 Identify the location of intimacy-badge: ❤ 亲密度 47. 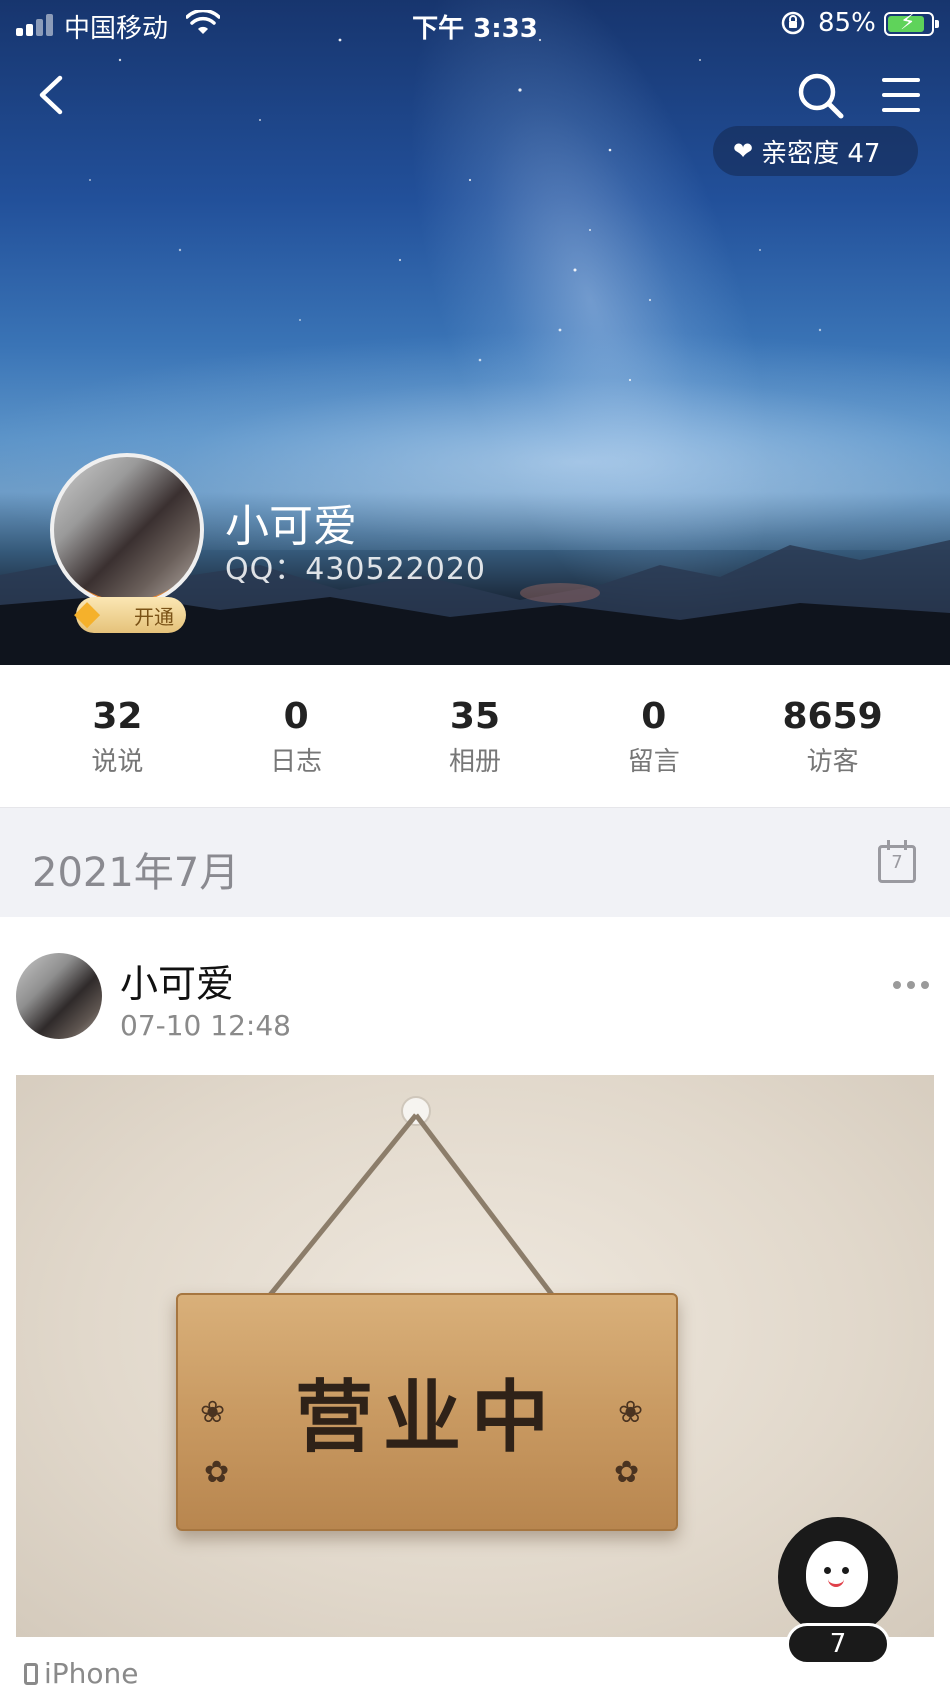
(815, 151).